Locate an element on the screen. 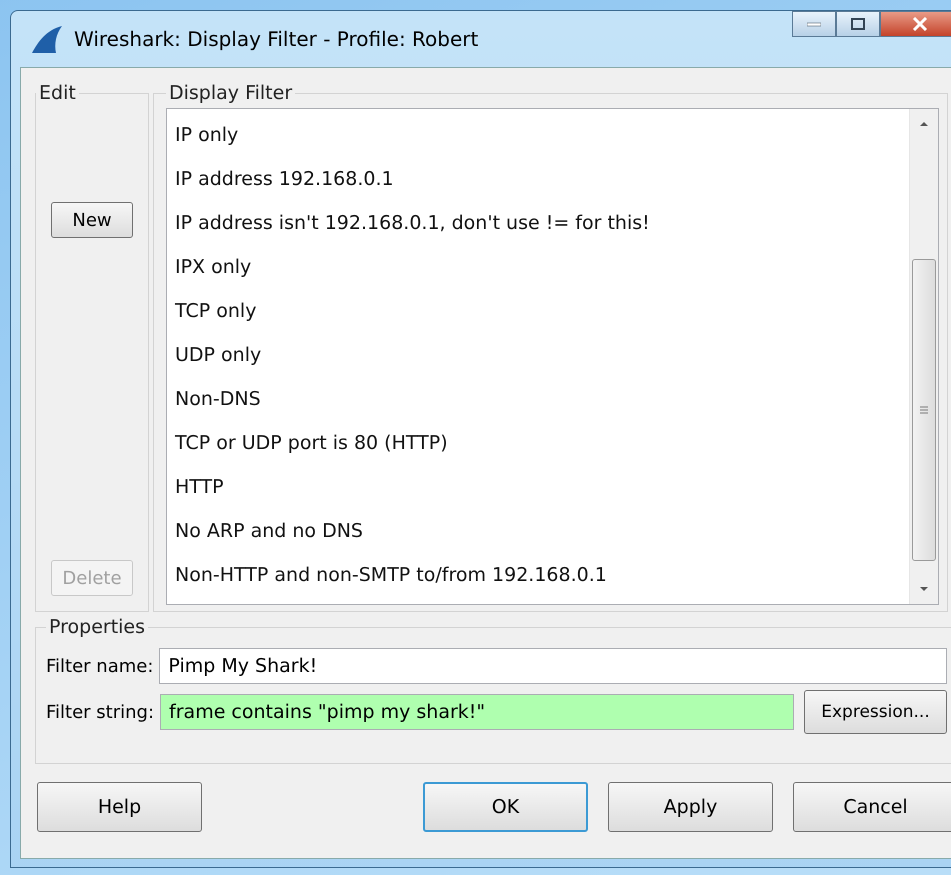  group-title: Properties is located at coordinates (97, 627).